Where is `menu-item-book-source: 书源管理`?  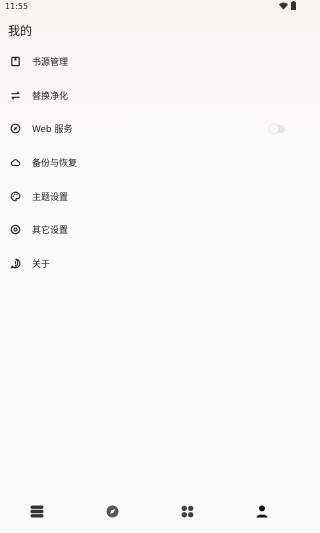 menu-item-book-source: 书源管理 is located at coordinates (150, 62).